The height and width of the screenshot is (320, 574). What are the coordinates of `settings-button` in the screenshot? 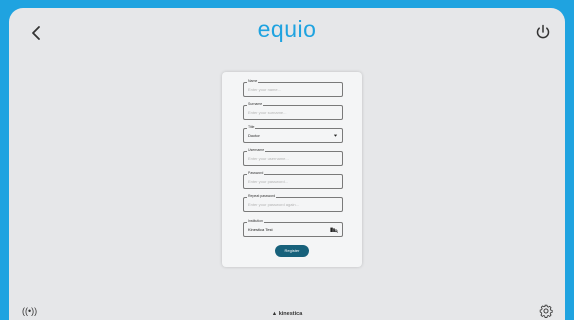 It's located at (546, 311).